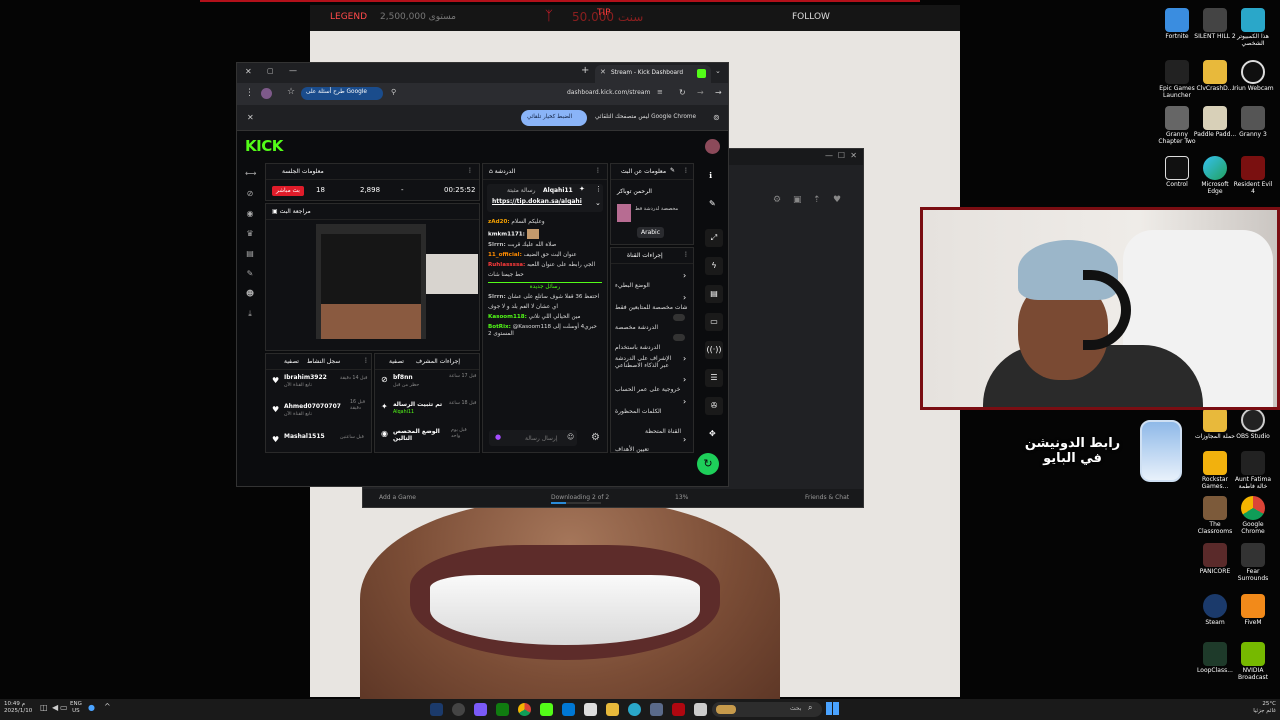 Image resolution: width=1280 pixels, height=720 pixels. Describe the element at coordinates (76, 708) in the screenshot. I see `language-indicator: ENG US` at that location.